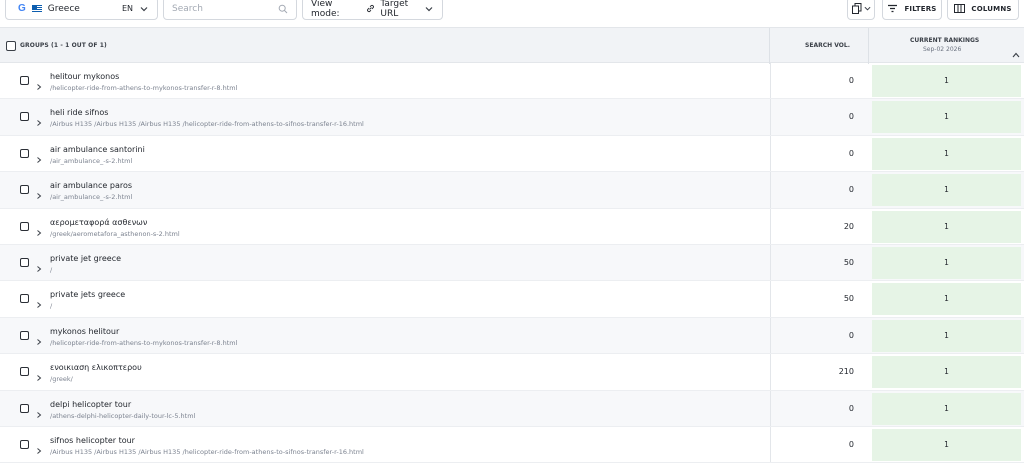 The height and width of the screenshot is (463, 1024). I want to click on search-volume-value: 210, so click(846, 372).